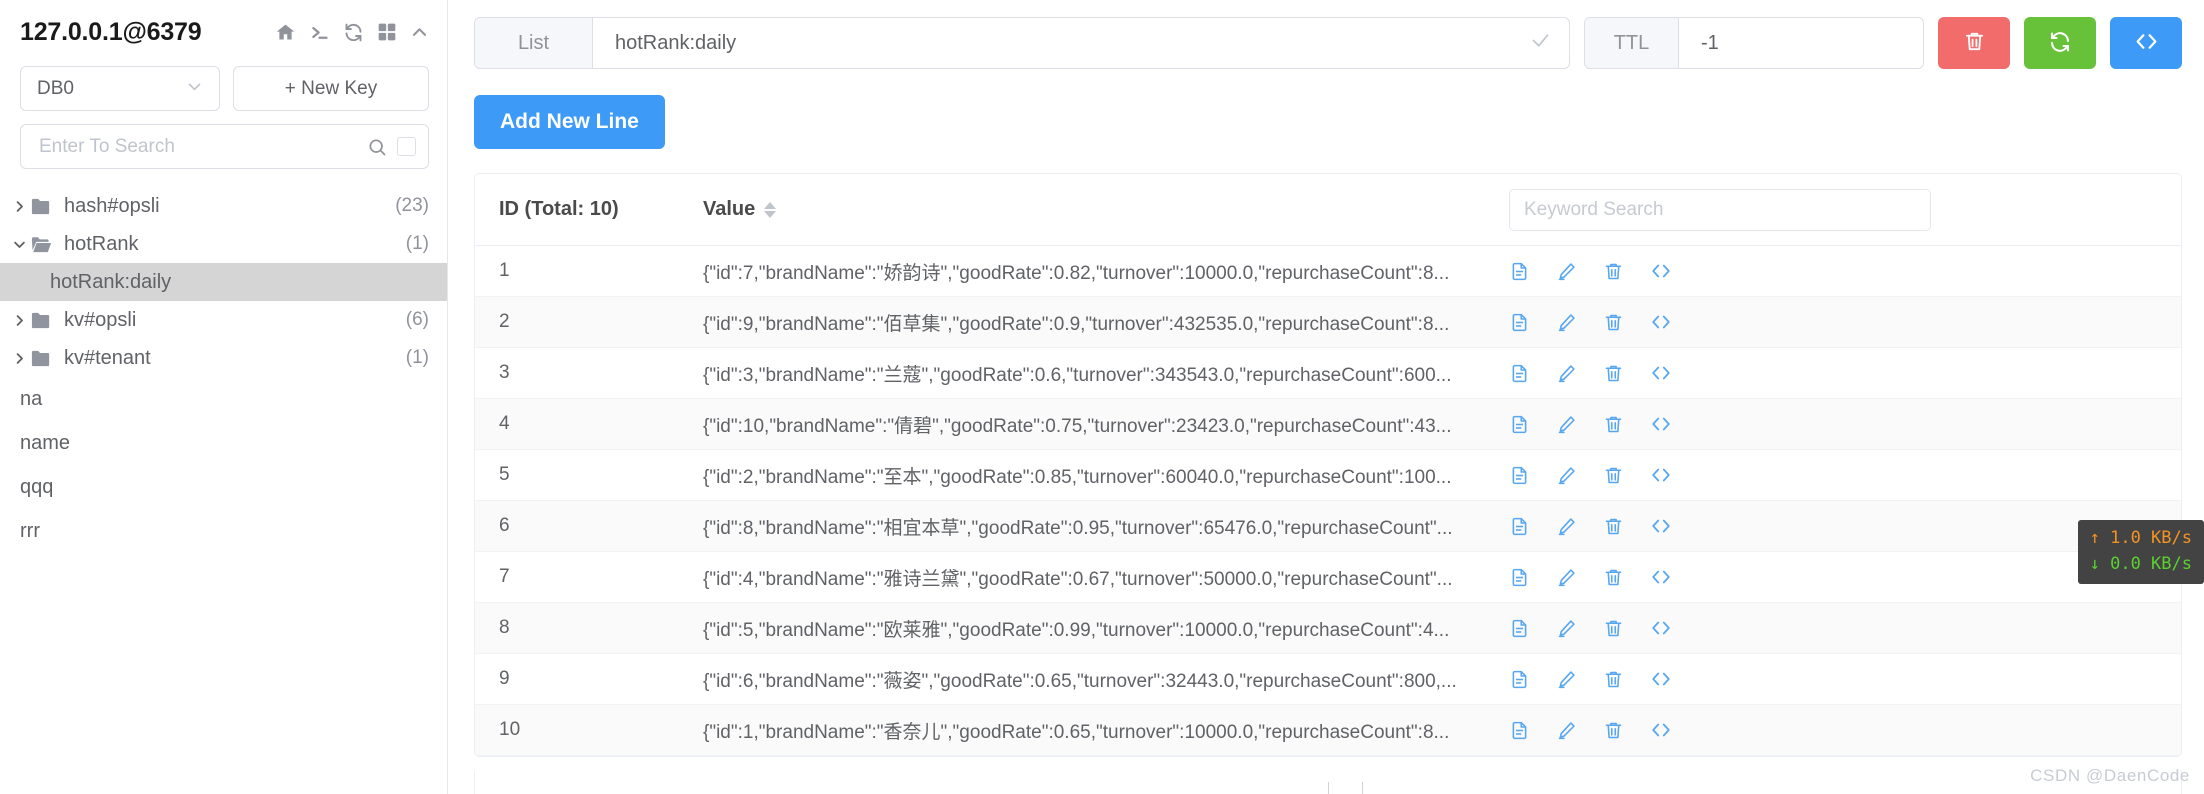  Describe the element at coordinates (1811, 43) in the screenshot. I see `ttl-input` at that location.